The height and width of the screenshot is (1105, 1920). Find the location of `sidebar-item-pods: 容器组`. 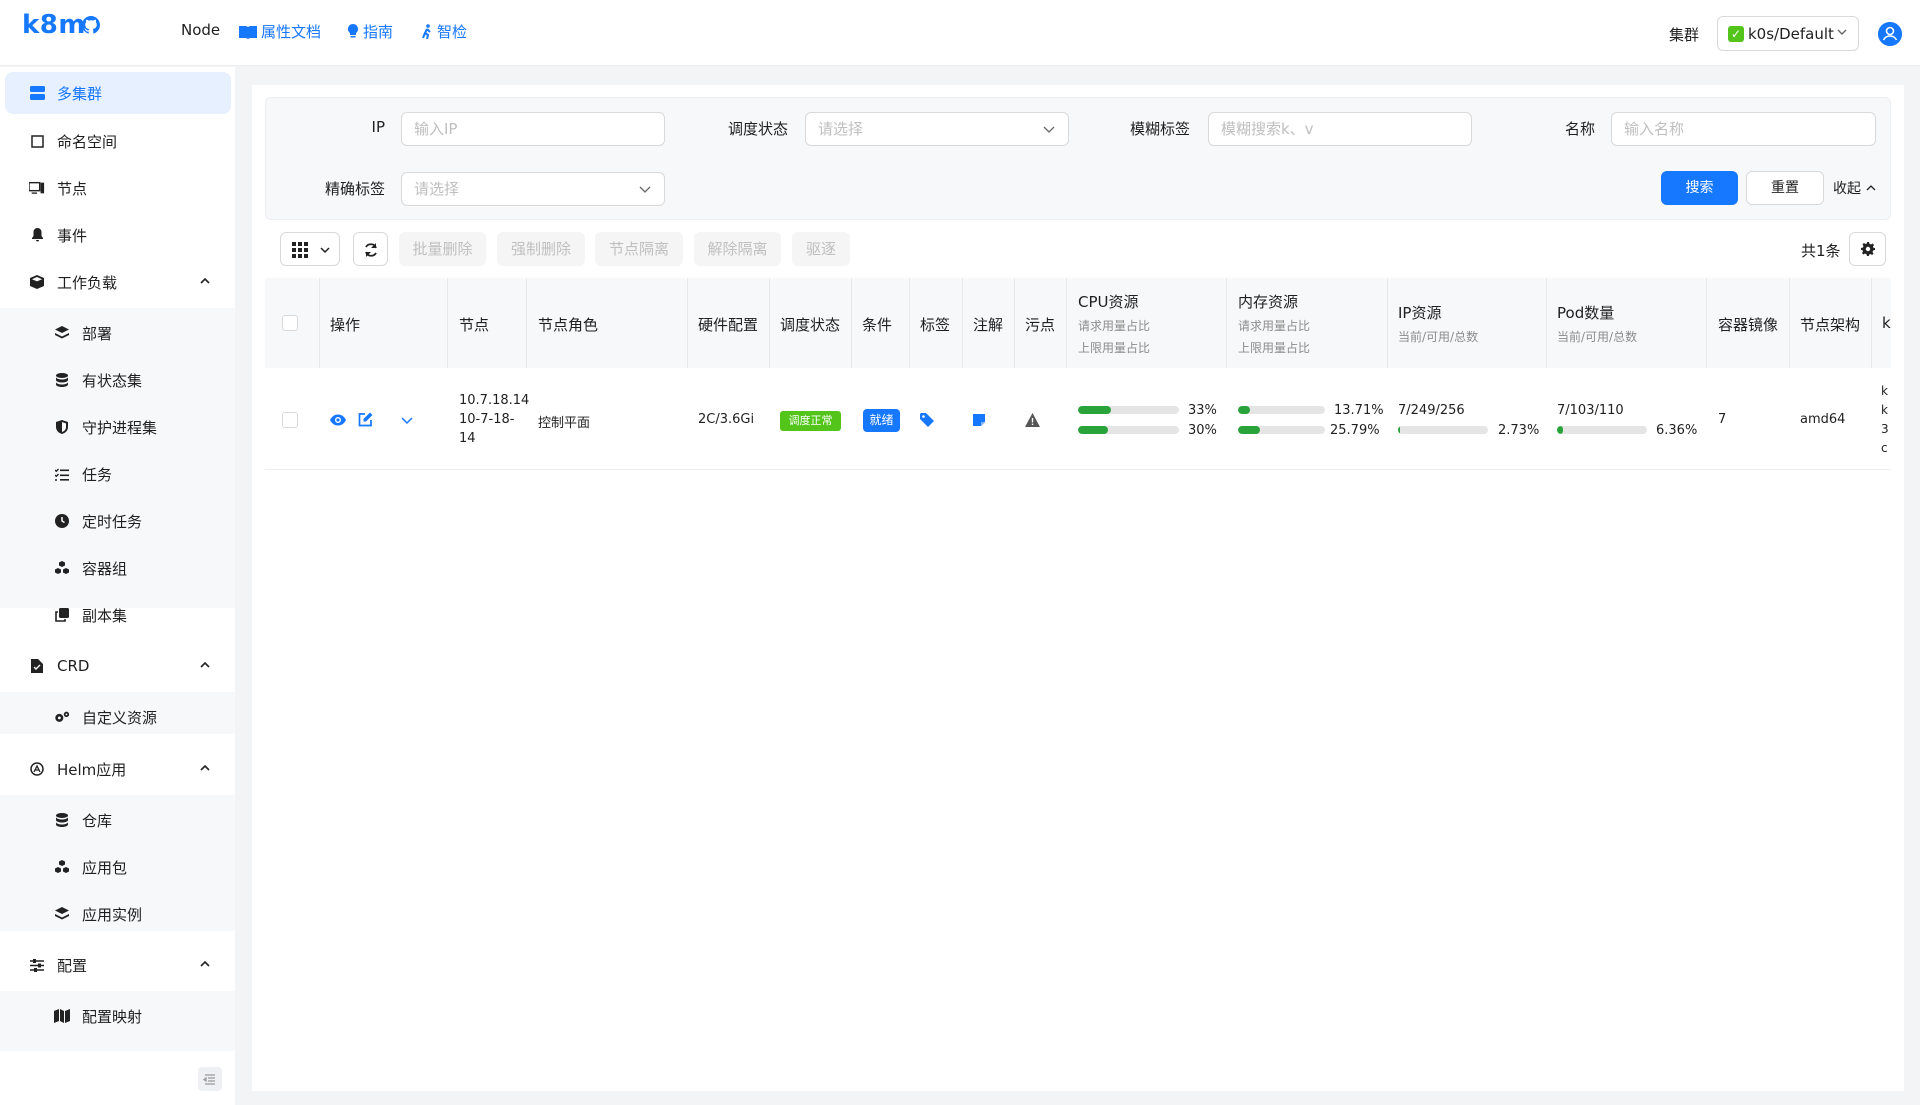

sidebar-item-pods: 容器组 is located at coordinates (117, 568).